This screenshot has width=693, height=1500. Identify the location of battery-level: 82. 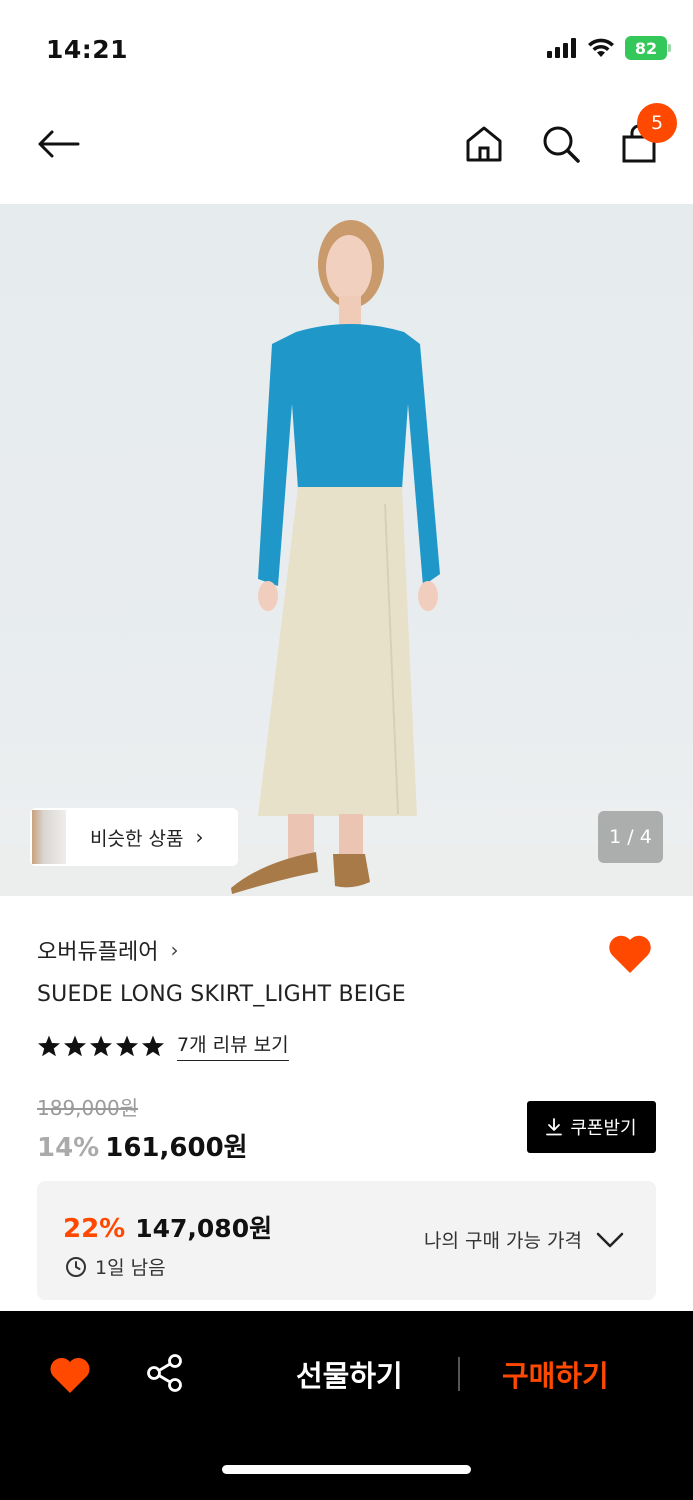
(646, 48).